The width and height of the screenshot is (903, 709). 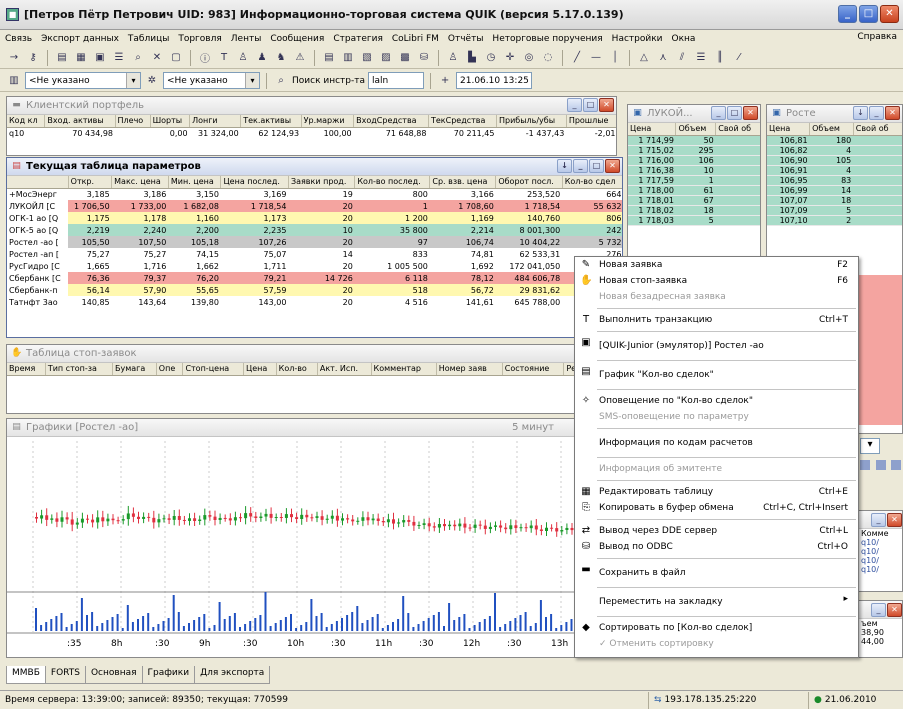 What do you see at coordinates (100, 58) in the screenshot?
I see `window-icon: ▣` at bounding box center [100, 58].